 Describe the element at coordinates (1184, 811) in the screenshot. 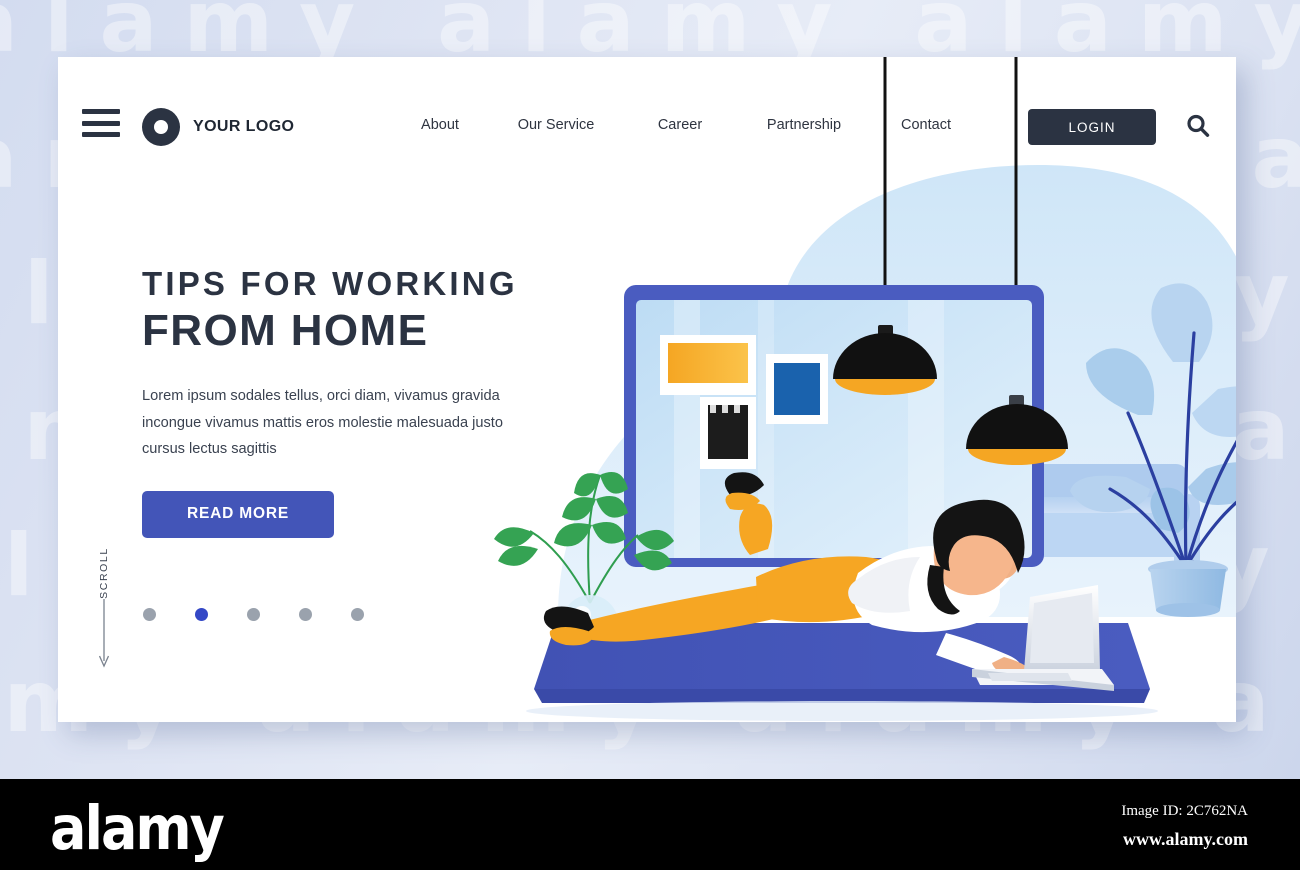

I see `image-id-label: Image ID: 2C762NA` at that location.